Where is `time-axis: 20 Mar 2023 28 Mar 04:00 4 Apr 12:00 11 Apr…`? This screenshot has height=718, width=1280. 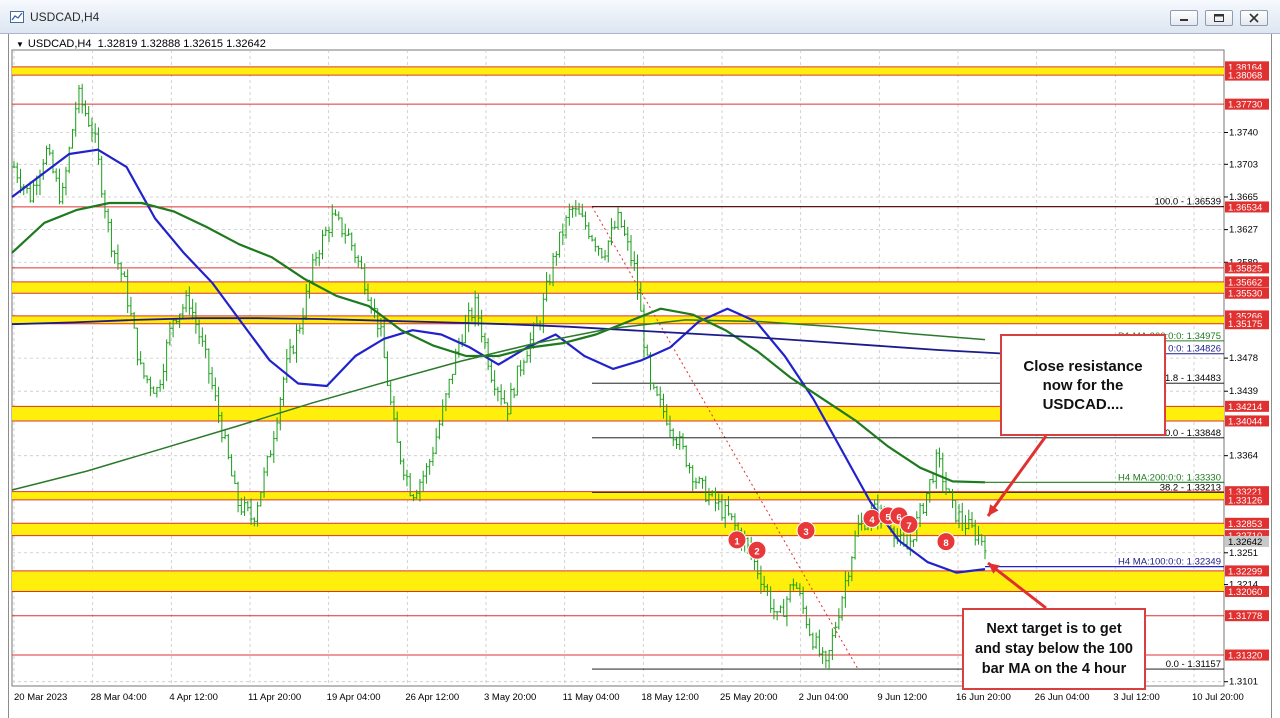
time-axis: 20 Mar 2023 28 Mar 04:00 4 Apr 12:00 11 Apr… is located at coordinates (629, 697).